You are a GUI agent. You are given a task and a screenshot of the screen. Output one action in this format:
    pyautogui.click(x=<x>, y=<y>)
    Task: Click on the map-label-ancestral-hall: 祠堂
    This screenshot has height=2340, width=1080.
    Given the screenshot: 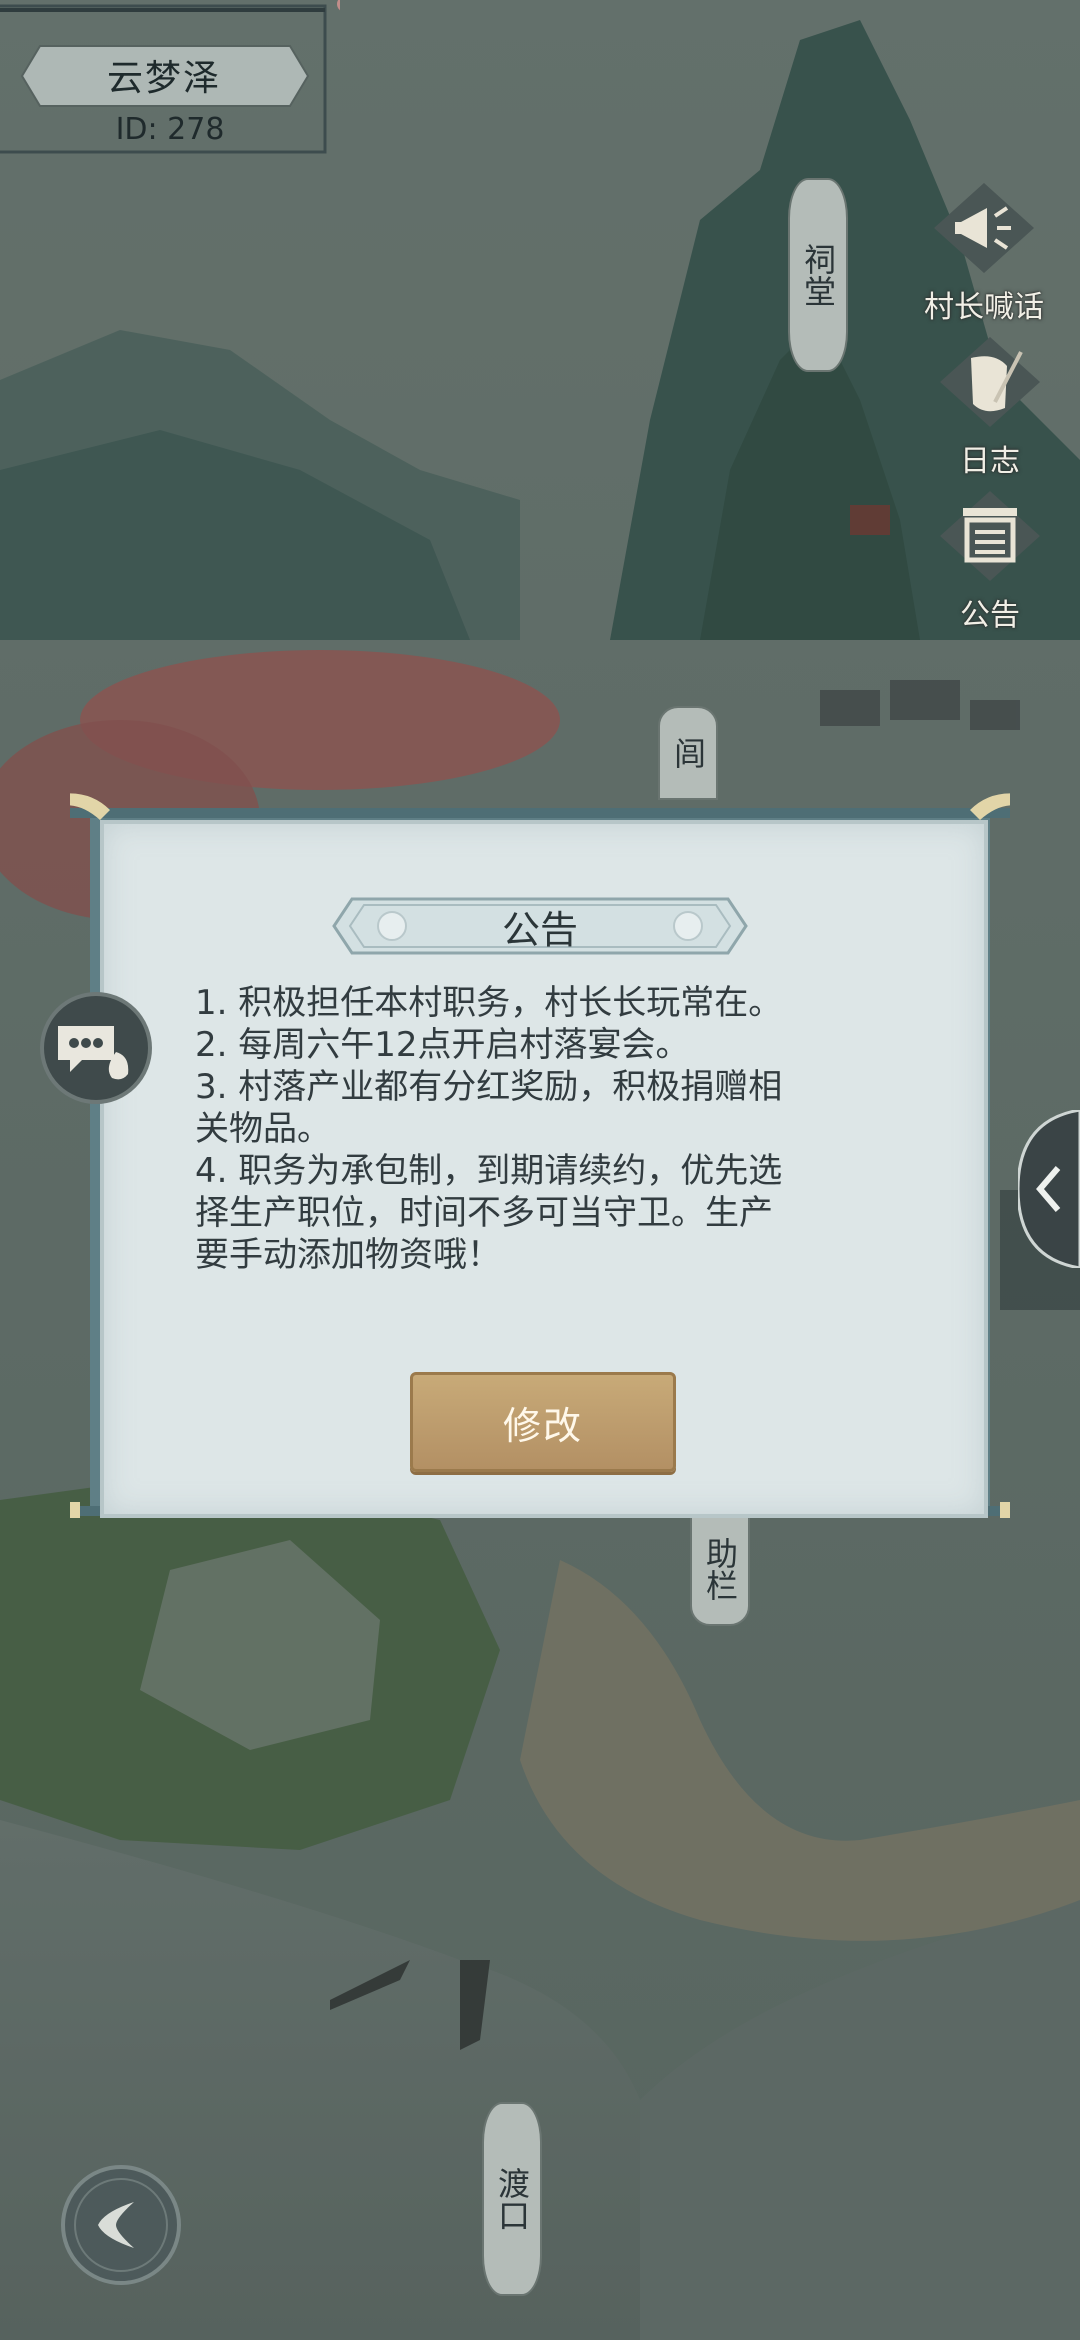 What is the action you would take?
    pyautogui.click(x=818, y=275)
    